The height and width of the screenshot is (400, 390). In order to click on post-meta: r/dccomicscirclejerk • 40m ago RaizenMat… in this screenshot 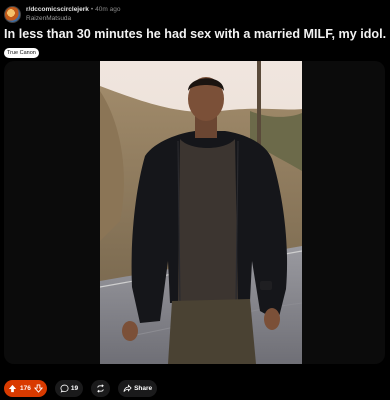, I will do `click(73, 14)`.